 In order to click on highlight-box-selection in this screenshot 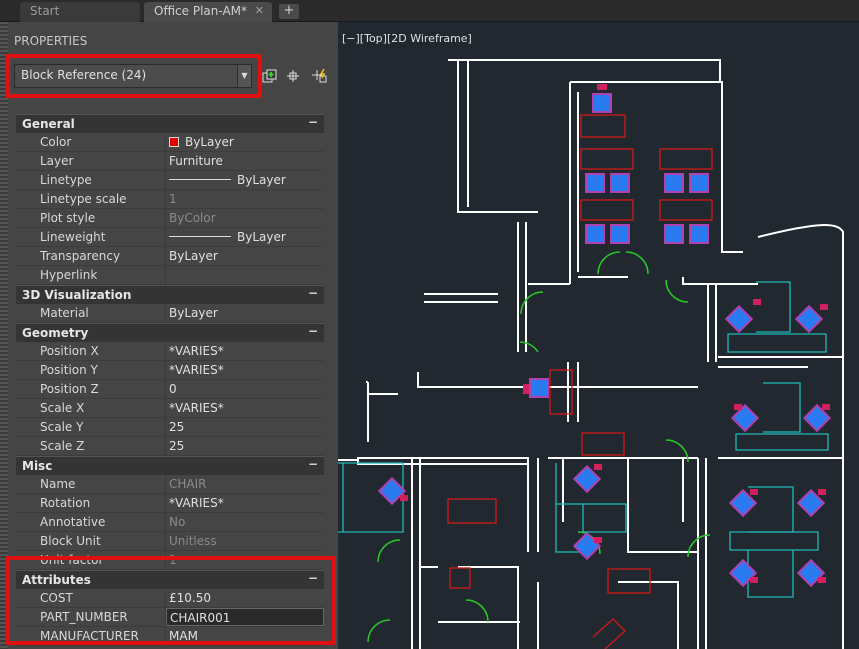, I will do `click(134, 76)`.